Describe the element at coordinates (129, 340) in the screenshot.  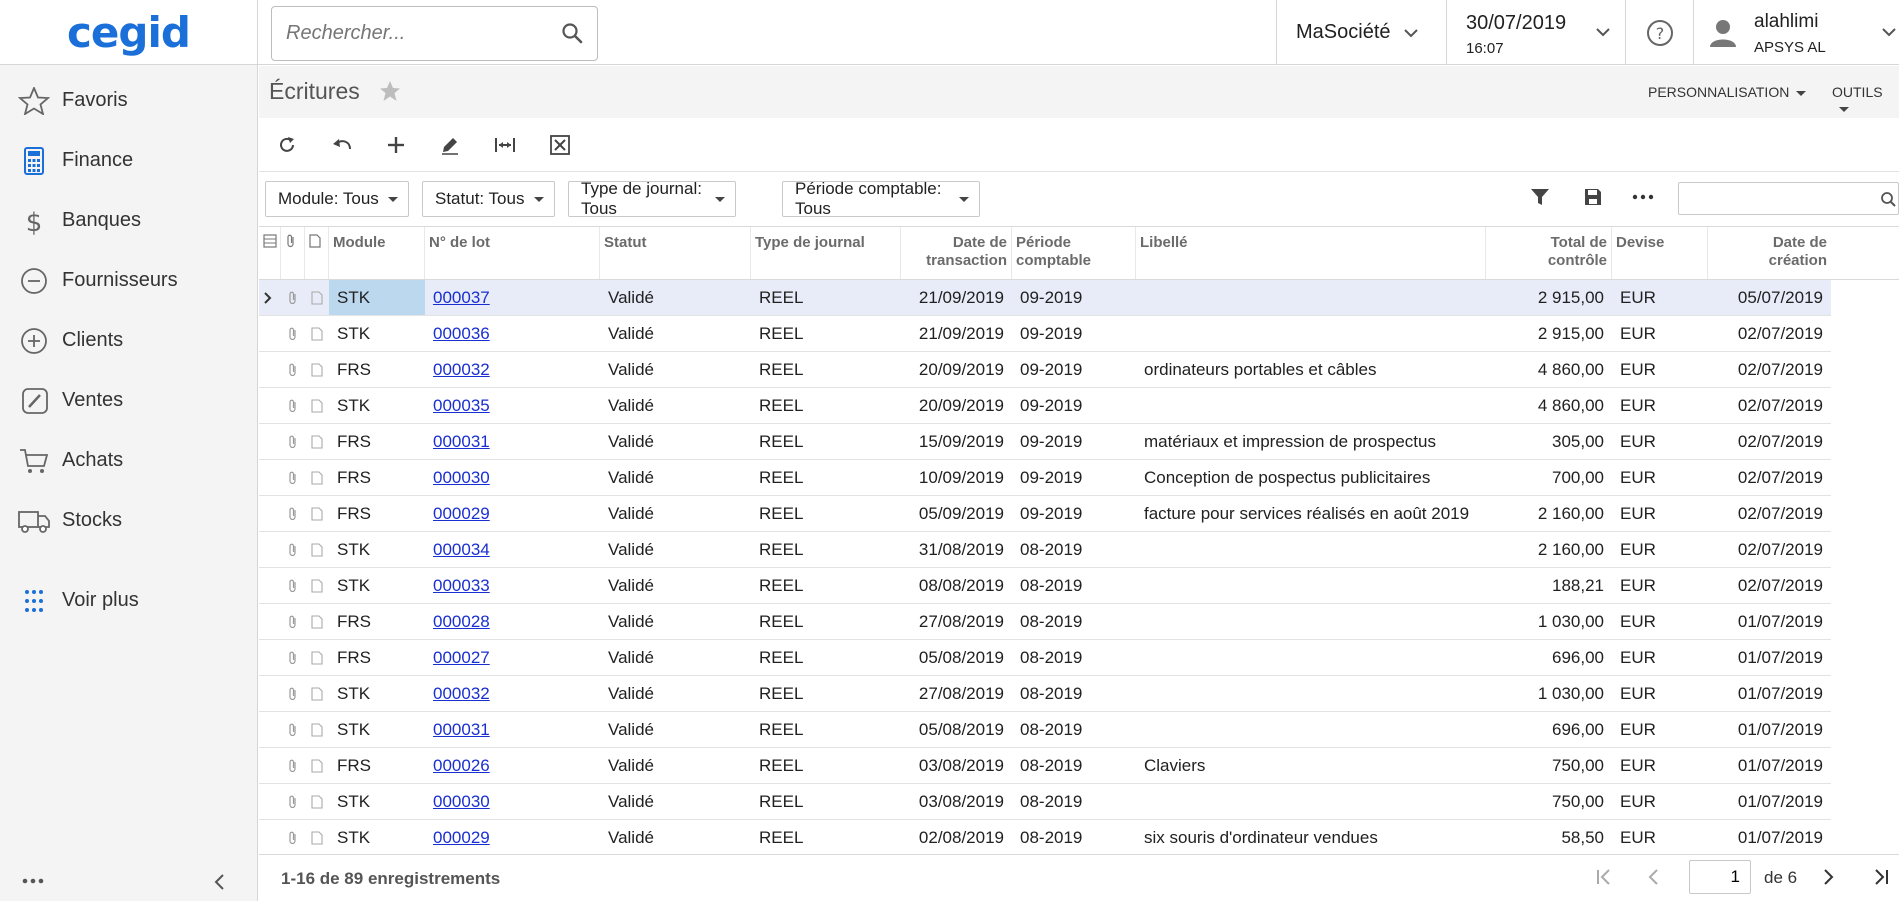
I see `sidebar-item-clients: Clients` at that location.